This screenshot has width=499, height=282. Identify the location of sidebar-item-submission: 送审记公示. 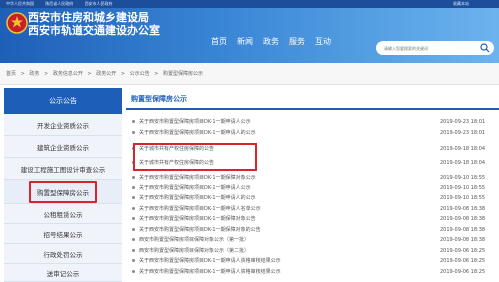
(63, 273).